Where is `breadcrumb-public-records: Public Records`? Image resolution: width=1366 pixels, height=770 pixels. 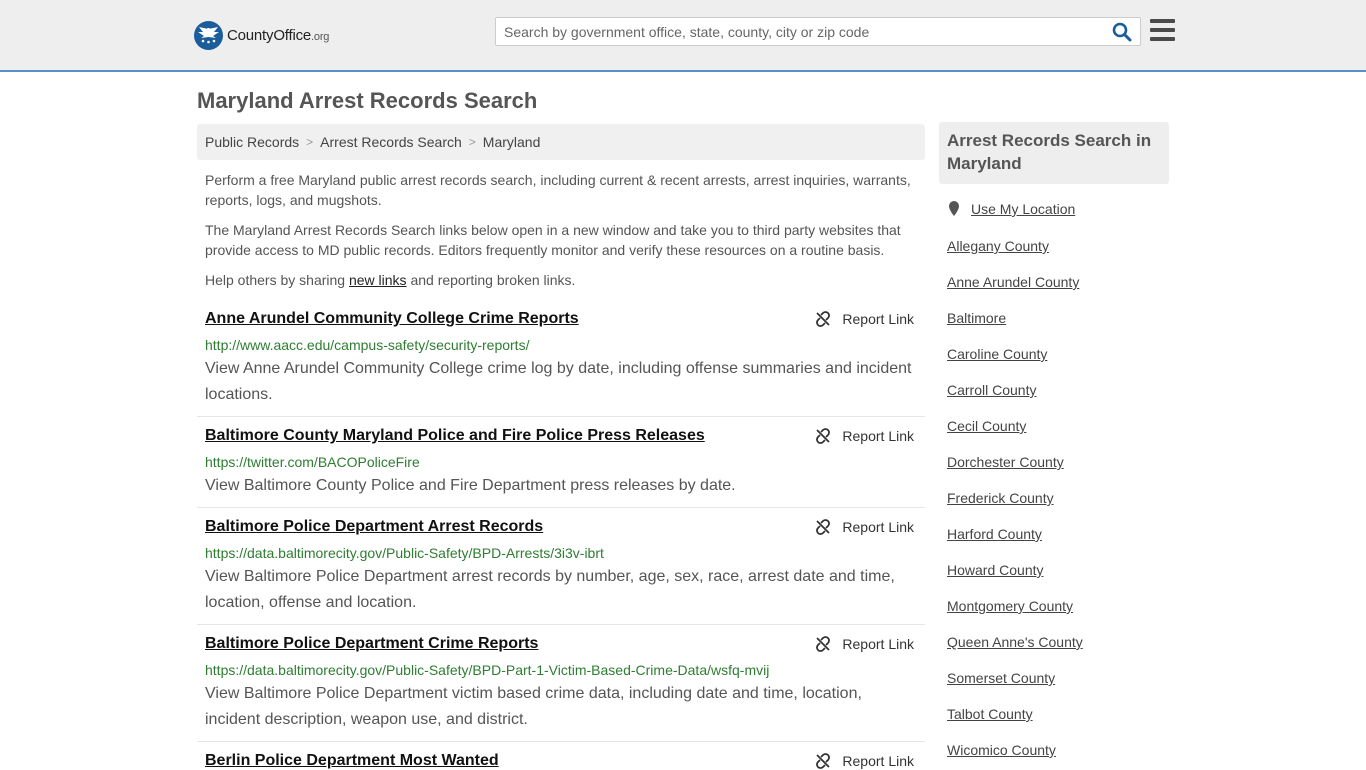 breadcrumb-public-records: Public Records is located at coordinates (252, 142).